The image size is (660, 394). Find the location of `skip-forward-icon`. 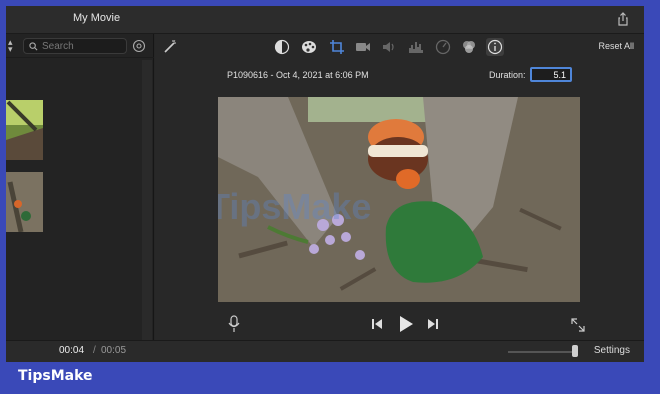

skip-forward-icon is located at coordinates (433, 324).